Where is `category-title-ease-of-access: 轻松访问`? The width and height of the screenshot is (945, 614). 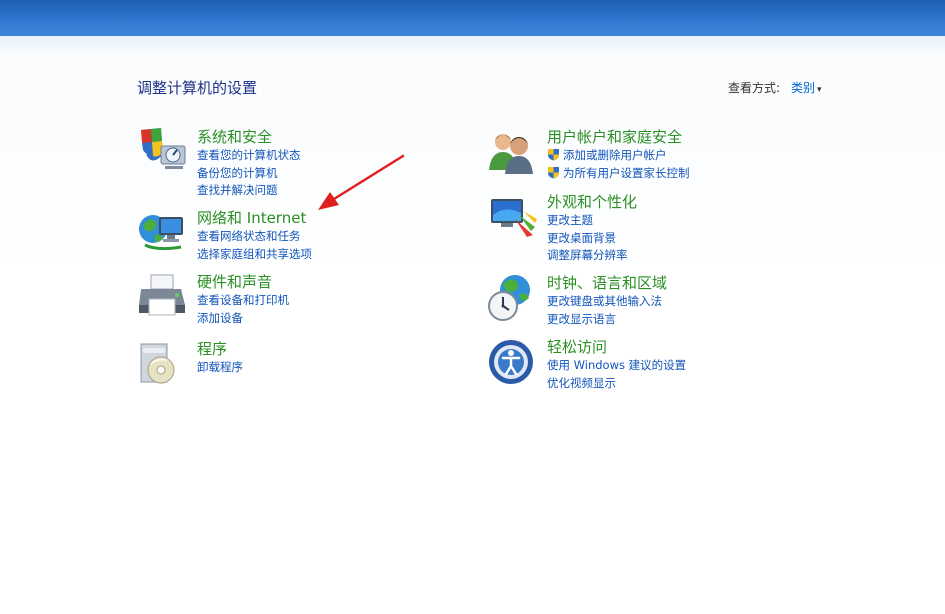 category-title-ease-of-access: 轻松访问 is located at coordinates (577, 346).